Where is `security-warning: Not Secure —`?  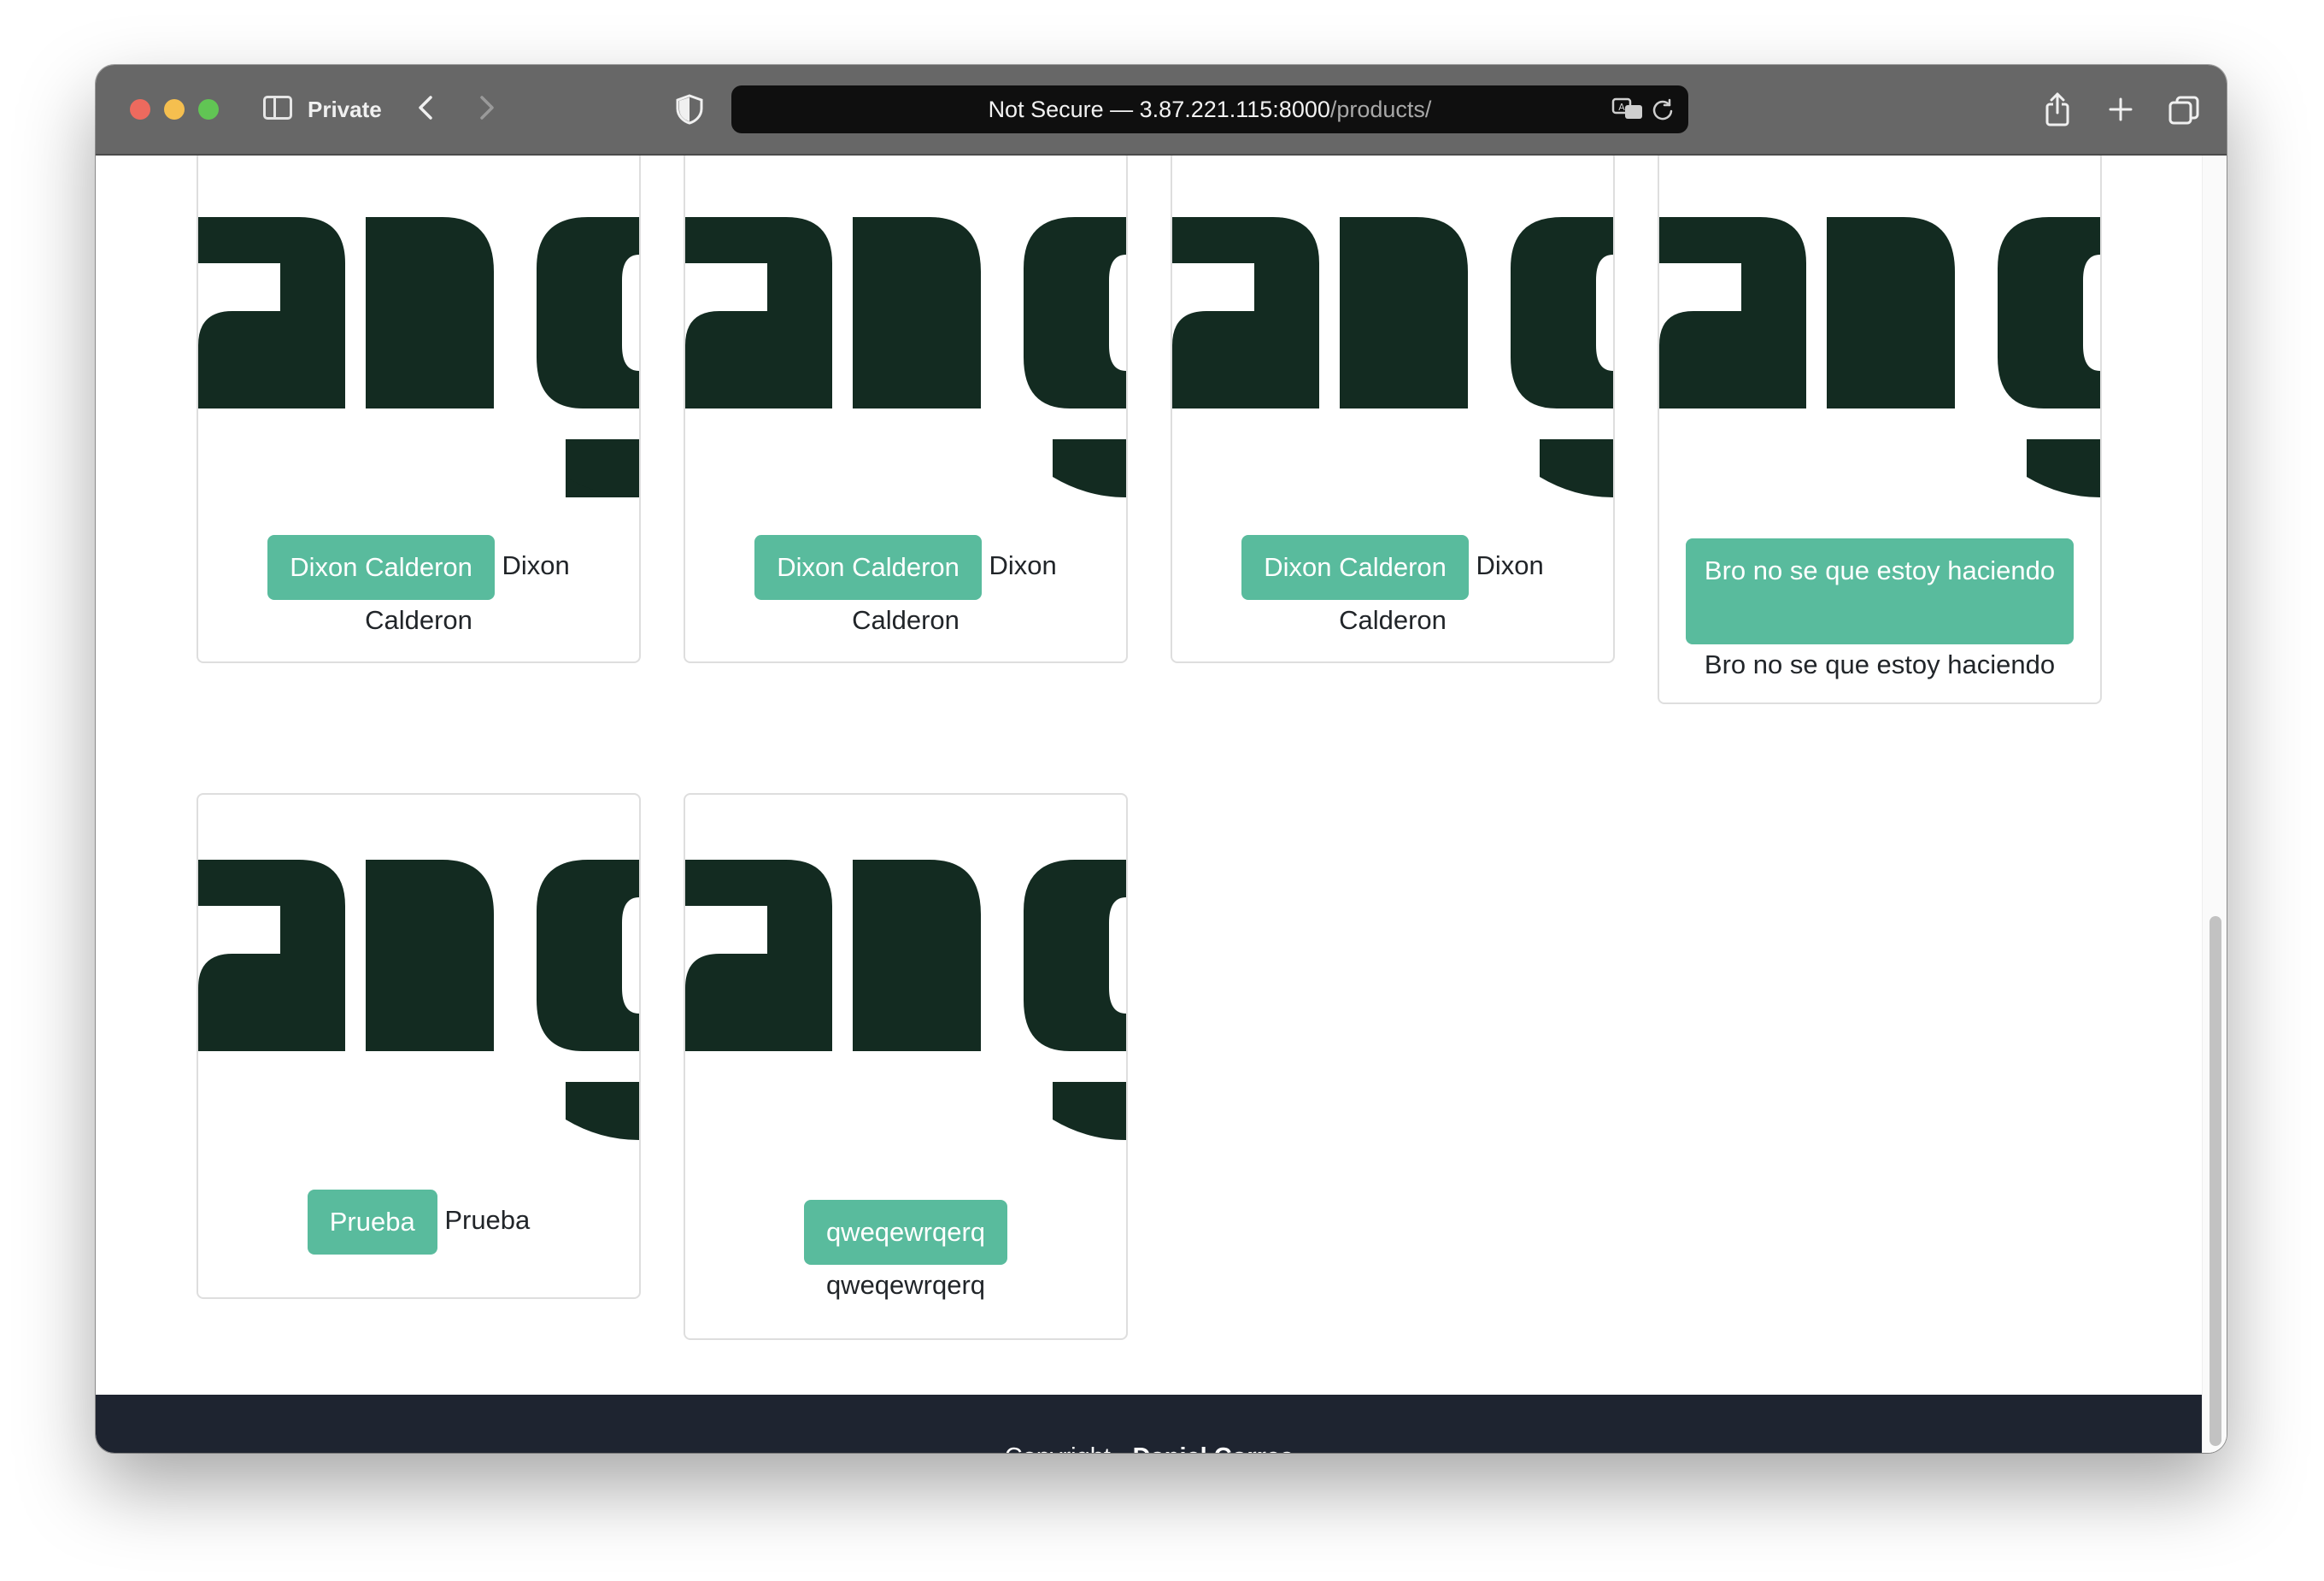
security-warning: Not Secure — is located at coordinates (1061, 109).